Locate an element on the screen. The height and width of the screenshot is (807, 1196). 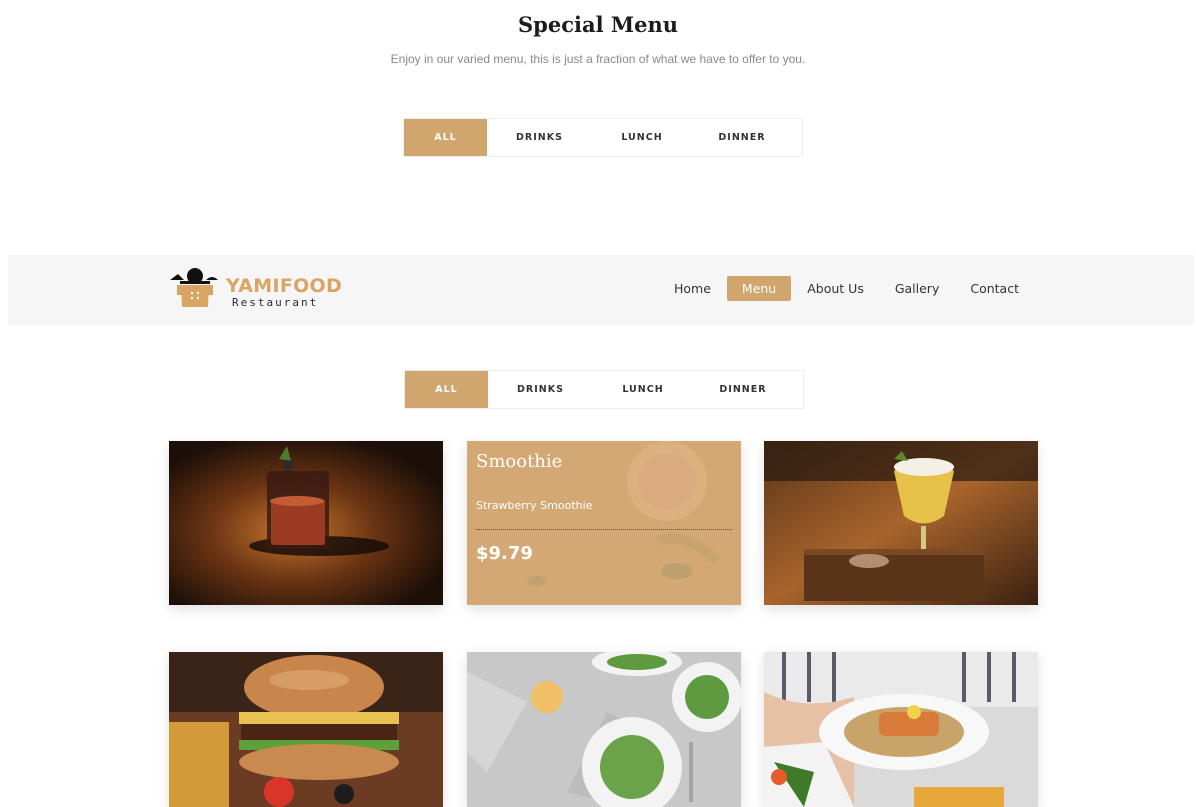
menu-card-salad is located at coordinates (604, 729).